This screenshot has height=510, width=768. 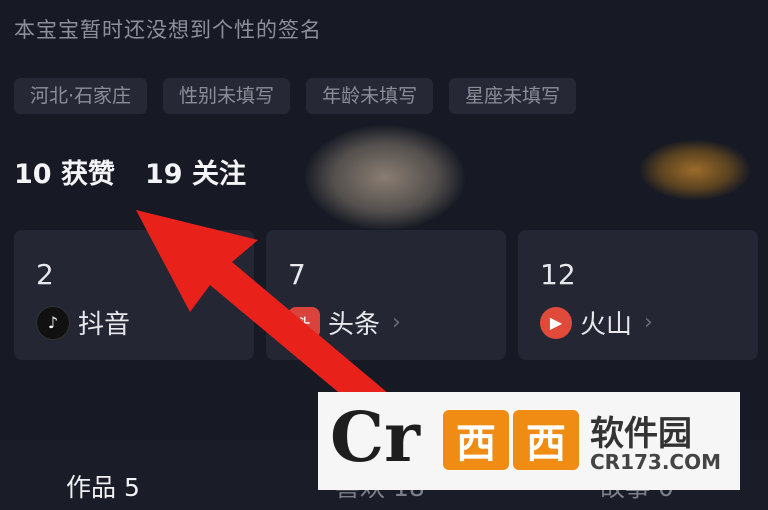 What do you see at coordinates (641, 434) in the screenshot?
I see `watermark-name: 软件园` at bounding box center [641, 434].